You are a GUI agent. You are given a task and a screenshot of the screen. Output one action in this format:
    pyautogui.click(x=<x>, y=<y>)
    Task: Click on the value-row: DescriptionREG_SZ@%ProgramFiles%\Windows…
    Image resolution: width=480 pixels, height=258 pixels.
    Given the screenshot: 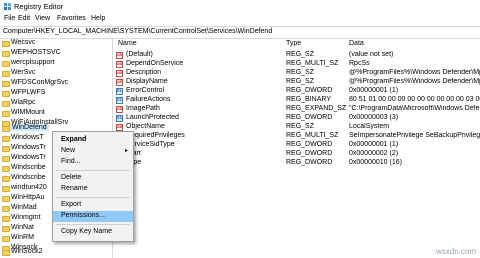 What is the action you would take?
    pyautogui.click(x=297, y=73)
    